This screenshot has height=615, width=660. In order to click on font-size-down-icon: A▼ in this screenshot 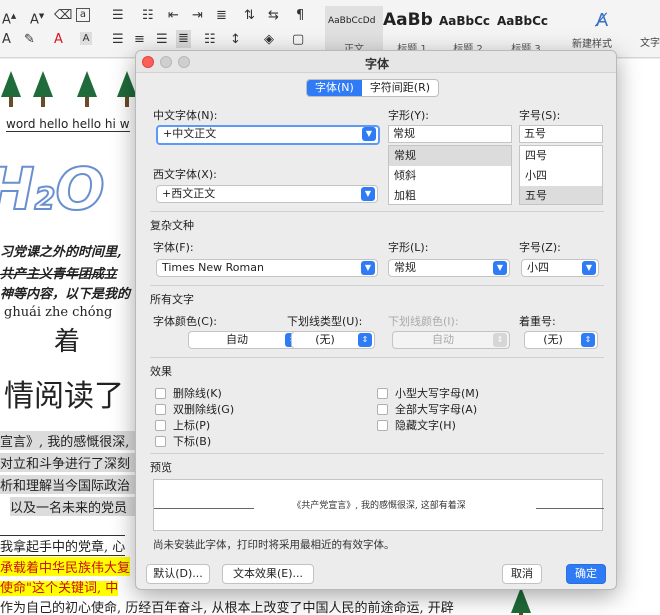, I will do `click(37, 18)`.